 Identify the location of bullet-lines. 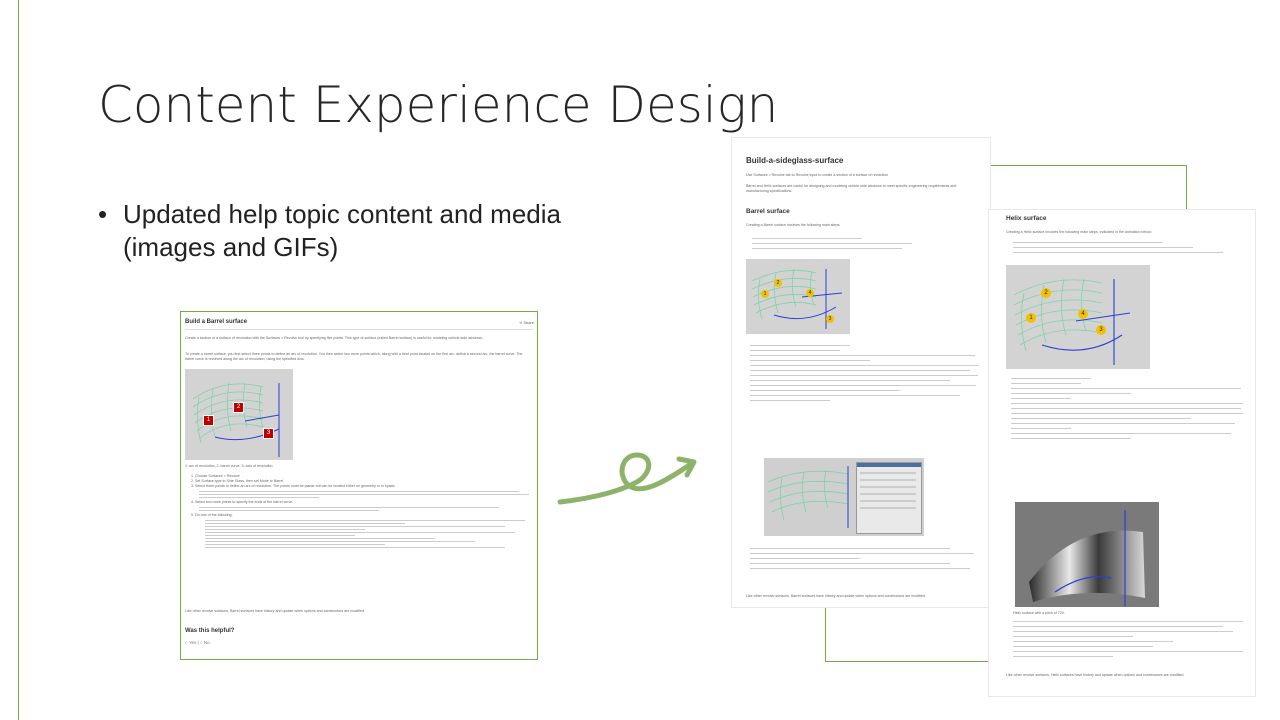
(832, 243).